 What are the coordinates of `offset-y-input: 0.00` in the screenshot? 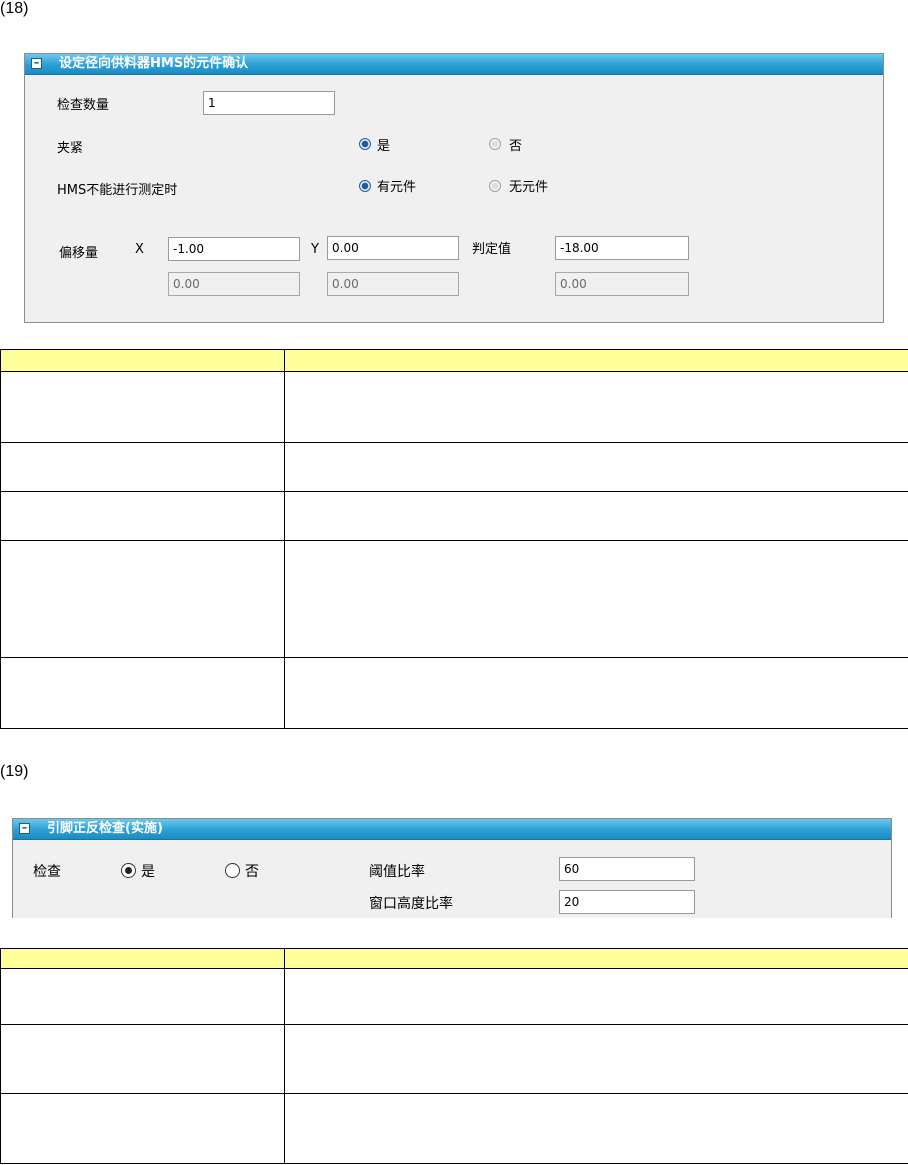 It's located at (393, 248).